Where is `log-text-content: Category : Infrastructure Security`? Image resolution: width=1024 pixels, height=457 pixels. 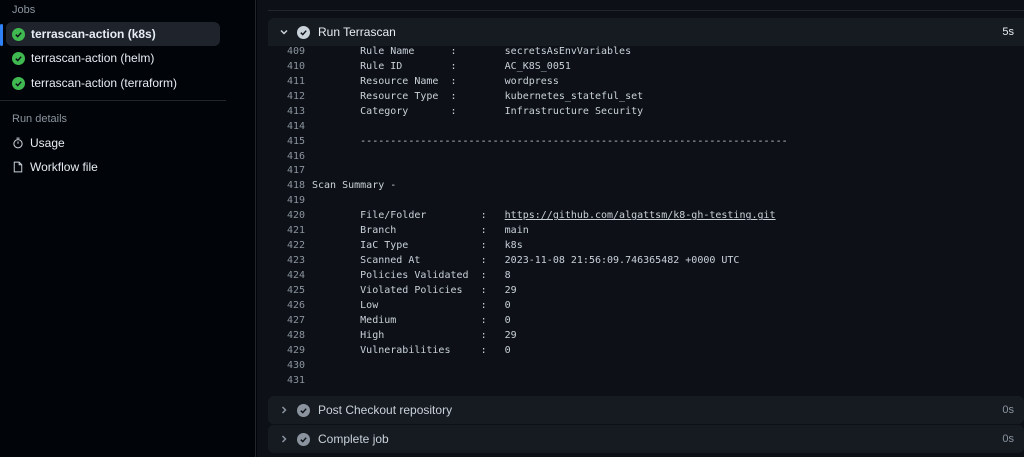
log-text-content: Category : Infrastructure Security is located at coordinates (478, 111).